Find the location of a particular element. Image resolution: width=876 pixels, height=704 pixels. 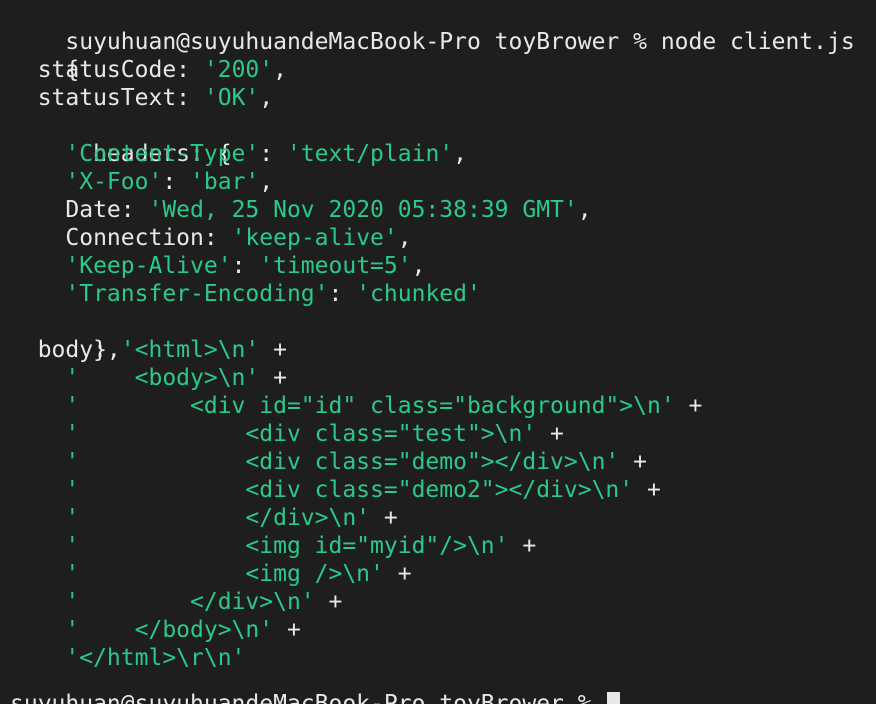

body-line: ' </body>\n' + is located at coordinates (443, 630).